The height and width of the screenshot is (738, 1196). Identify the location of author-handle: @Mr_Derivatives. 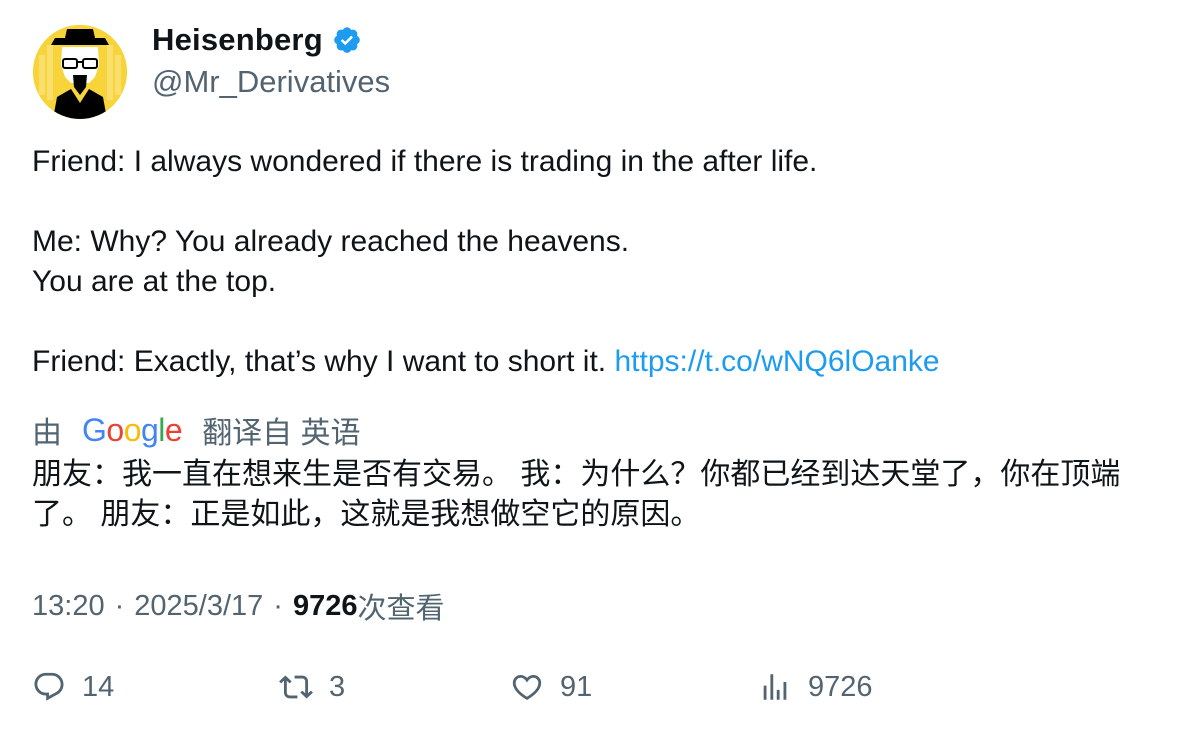
(271, 82).